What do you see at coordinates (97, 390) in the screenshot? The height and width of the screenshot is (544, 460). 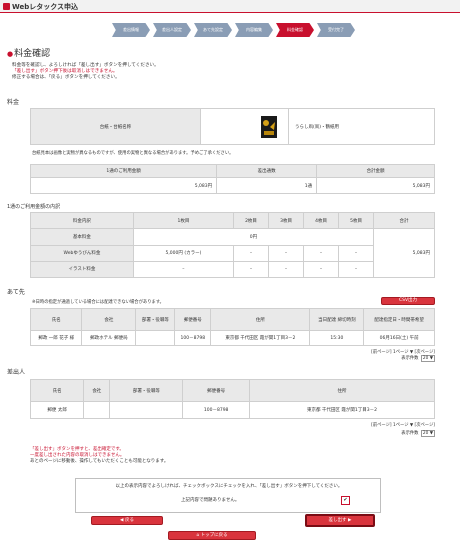 I see `from-header: 会社` at bounding box center [97, 390].